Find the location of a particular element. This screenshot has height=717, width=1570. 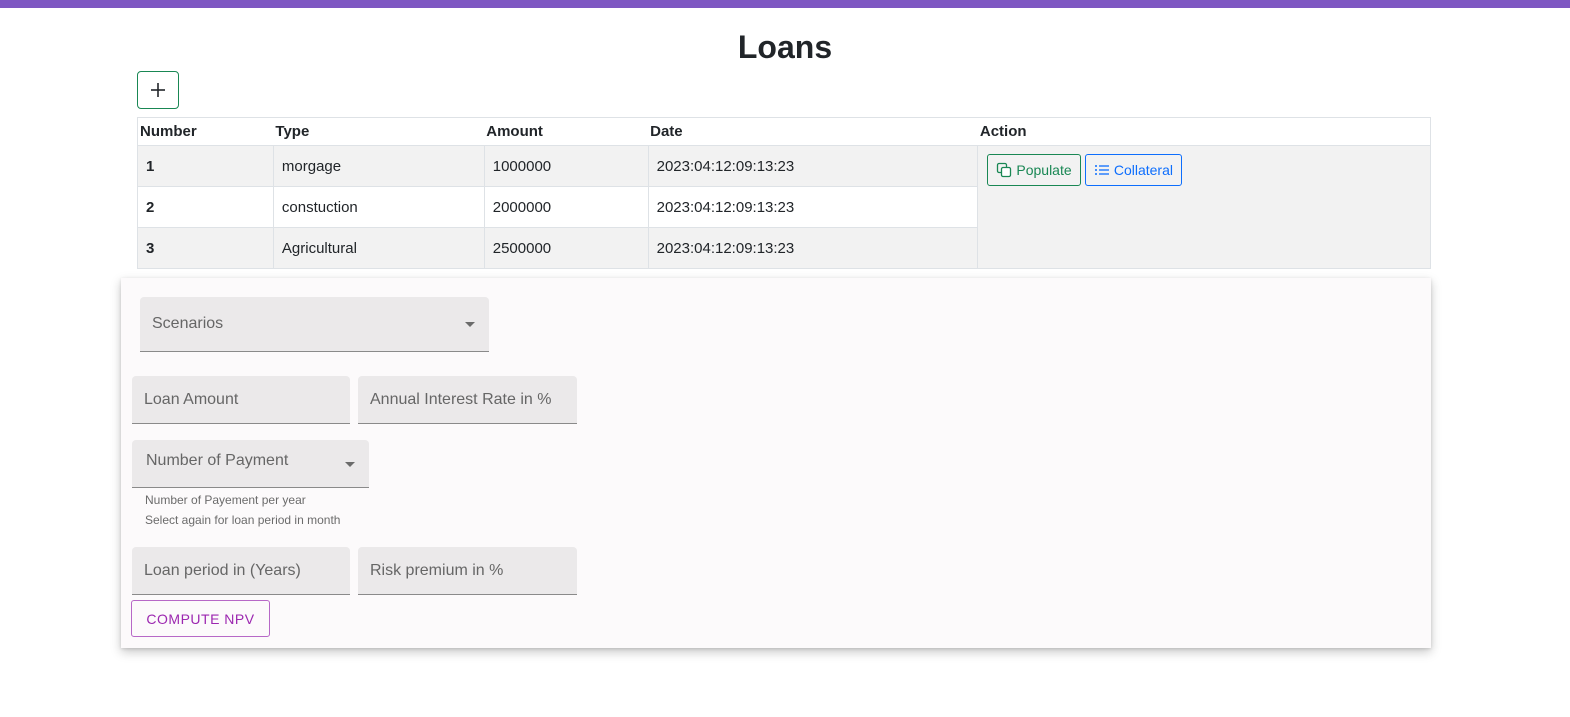

header-date: Date is located at coordinates (813, 131).